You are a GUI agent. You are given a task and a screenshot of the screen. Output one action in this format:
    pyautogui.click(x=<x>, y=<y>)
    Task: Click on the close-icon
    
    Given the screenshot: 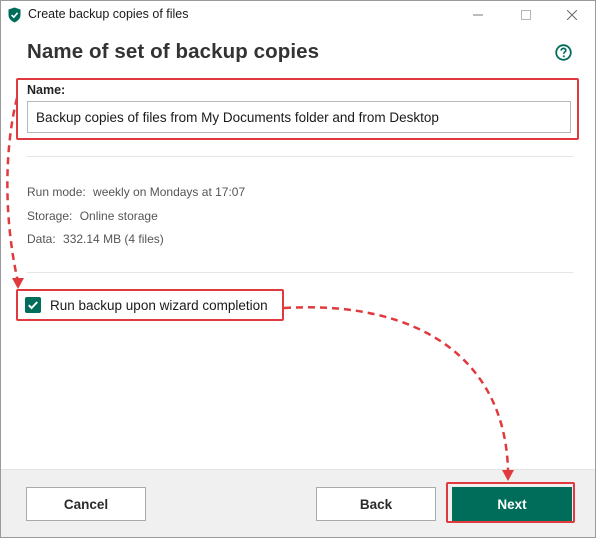 What is the action you would take?
    pyautogui.click(x=572, y=15)
    